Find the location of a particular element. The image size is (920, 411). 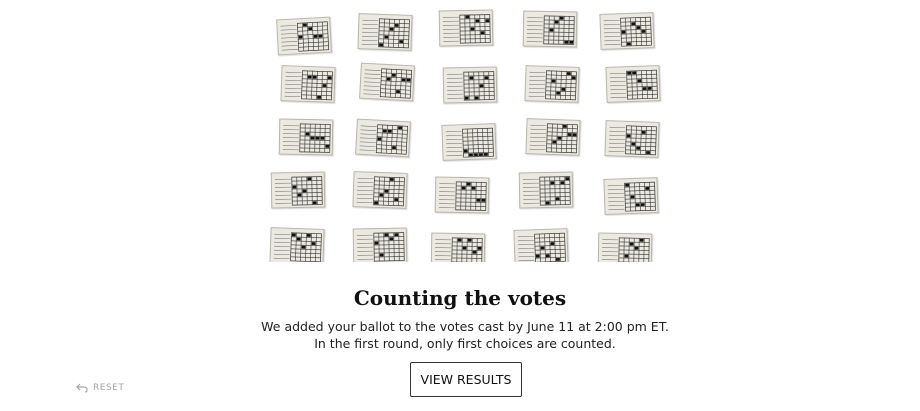

view-results-button: VIEW RESULTS is located at coordinates (466, 379).